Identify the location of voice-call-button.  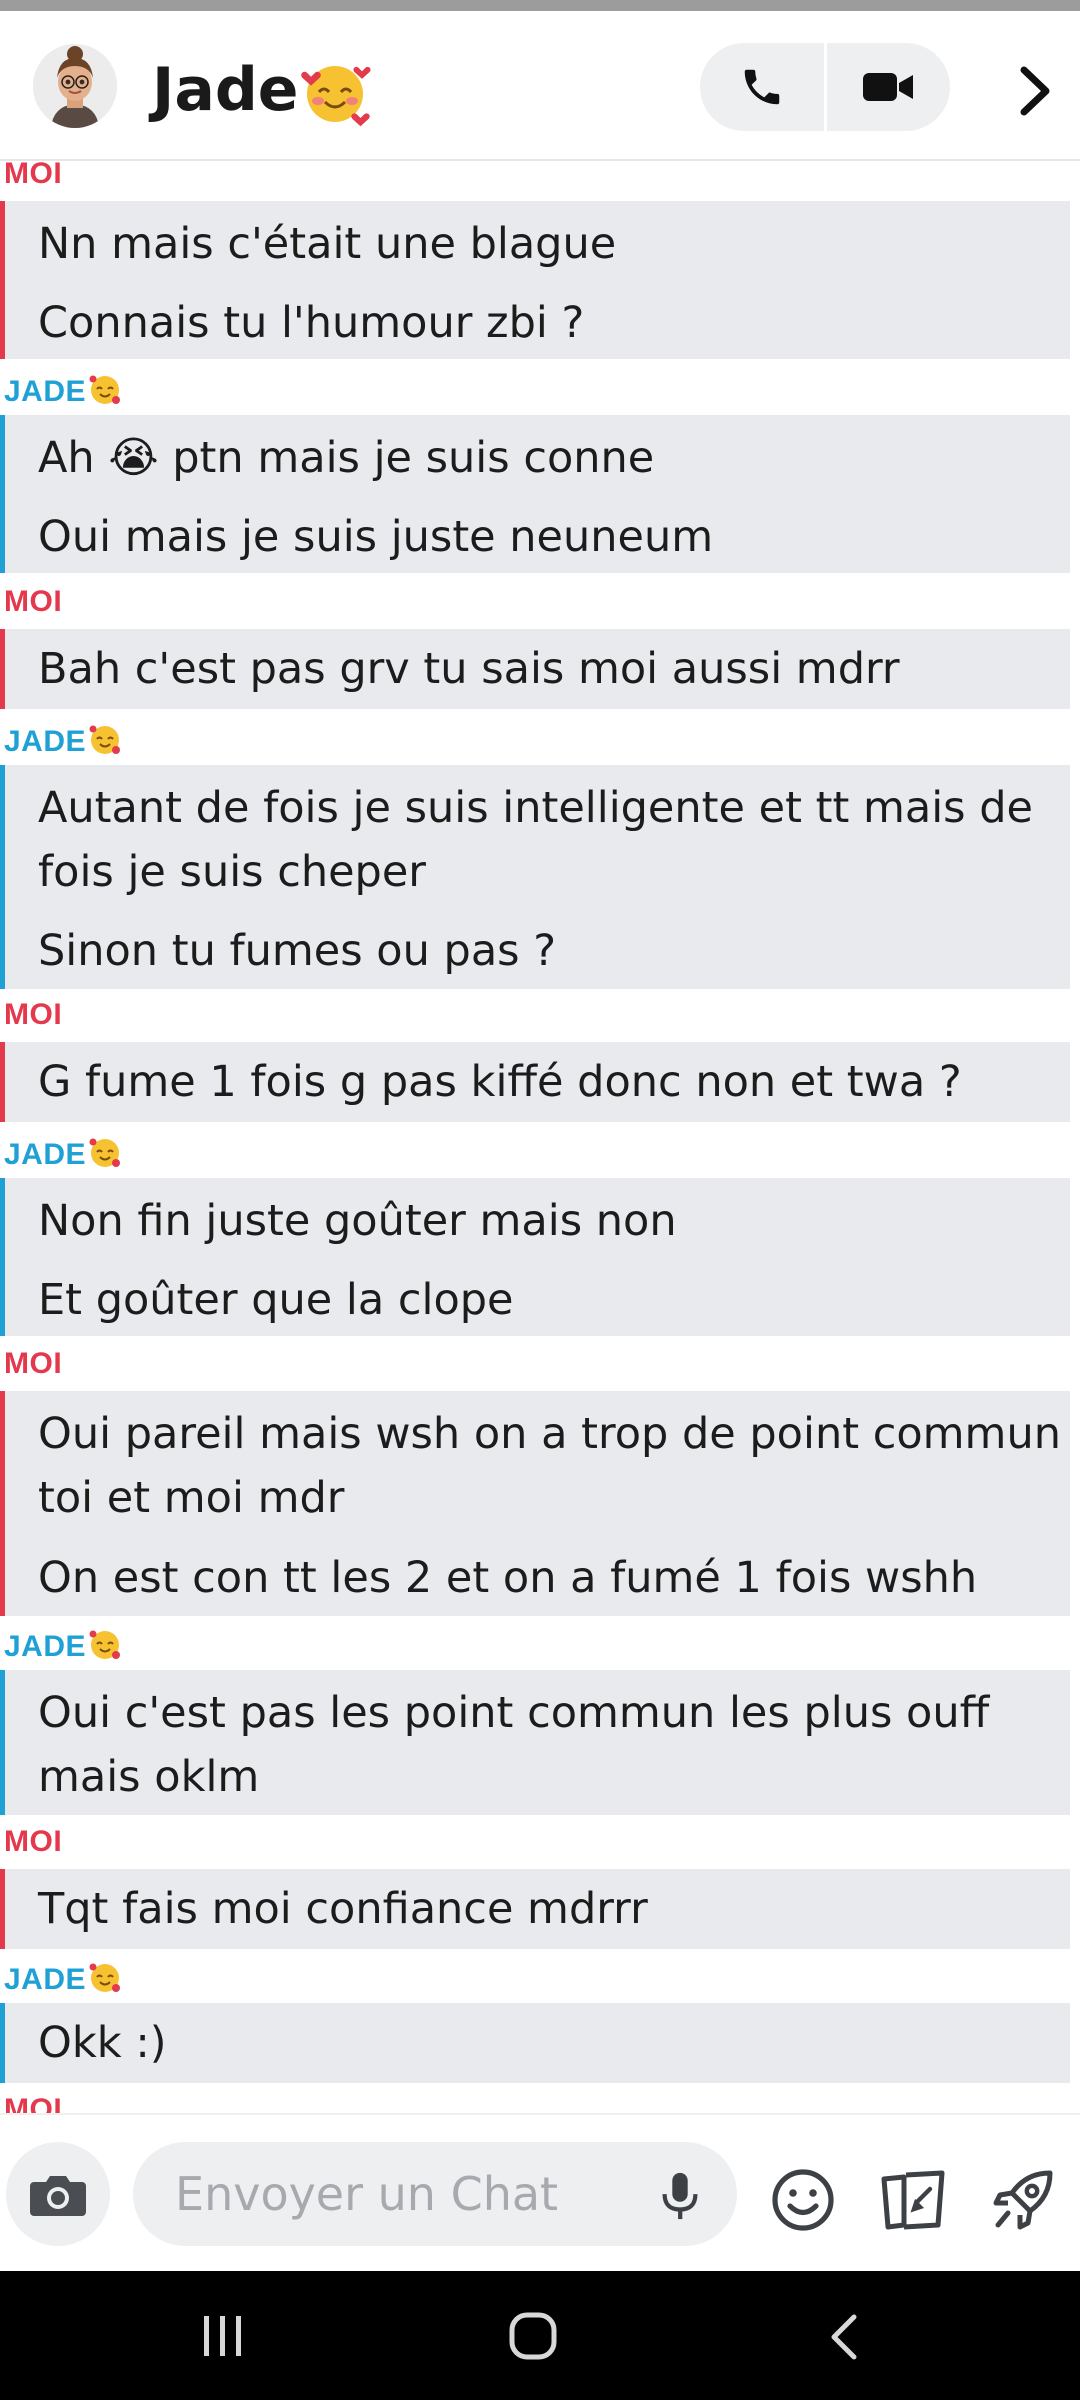
(762, 87).